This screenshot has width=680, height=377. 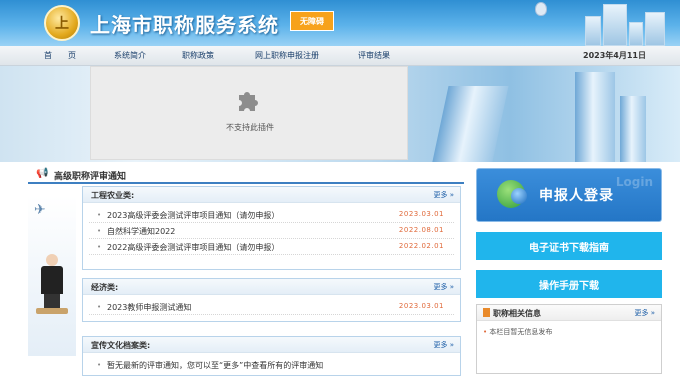 I want to click on main-nav: 首 页 系统简介 职称政策 网上职称申报注册 评审结果 2023年4月11日, so click(x=340, y=56).